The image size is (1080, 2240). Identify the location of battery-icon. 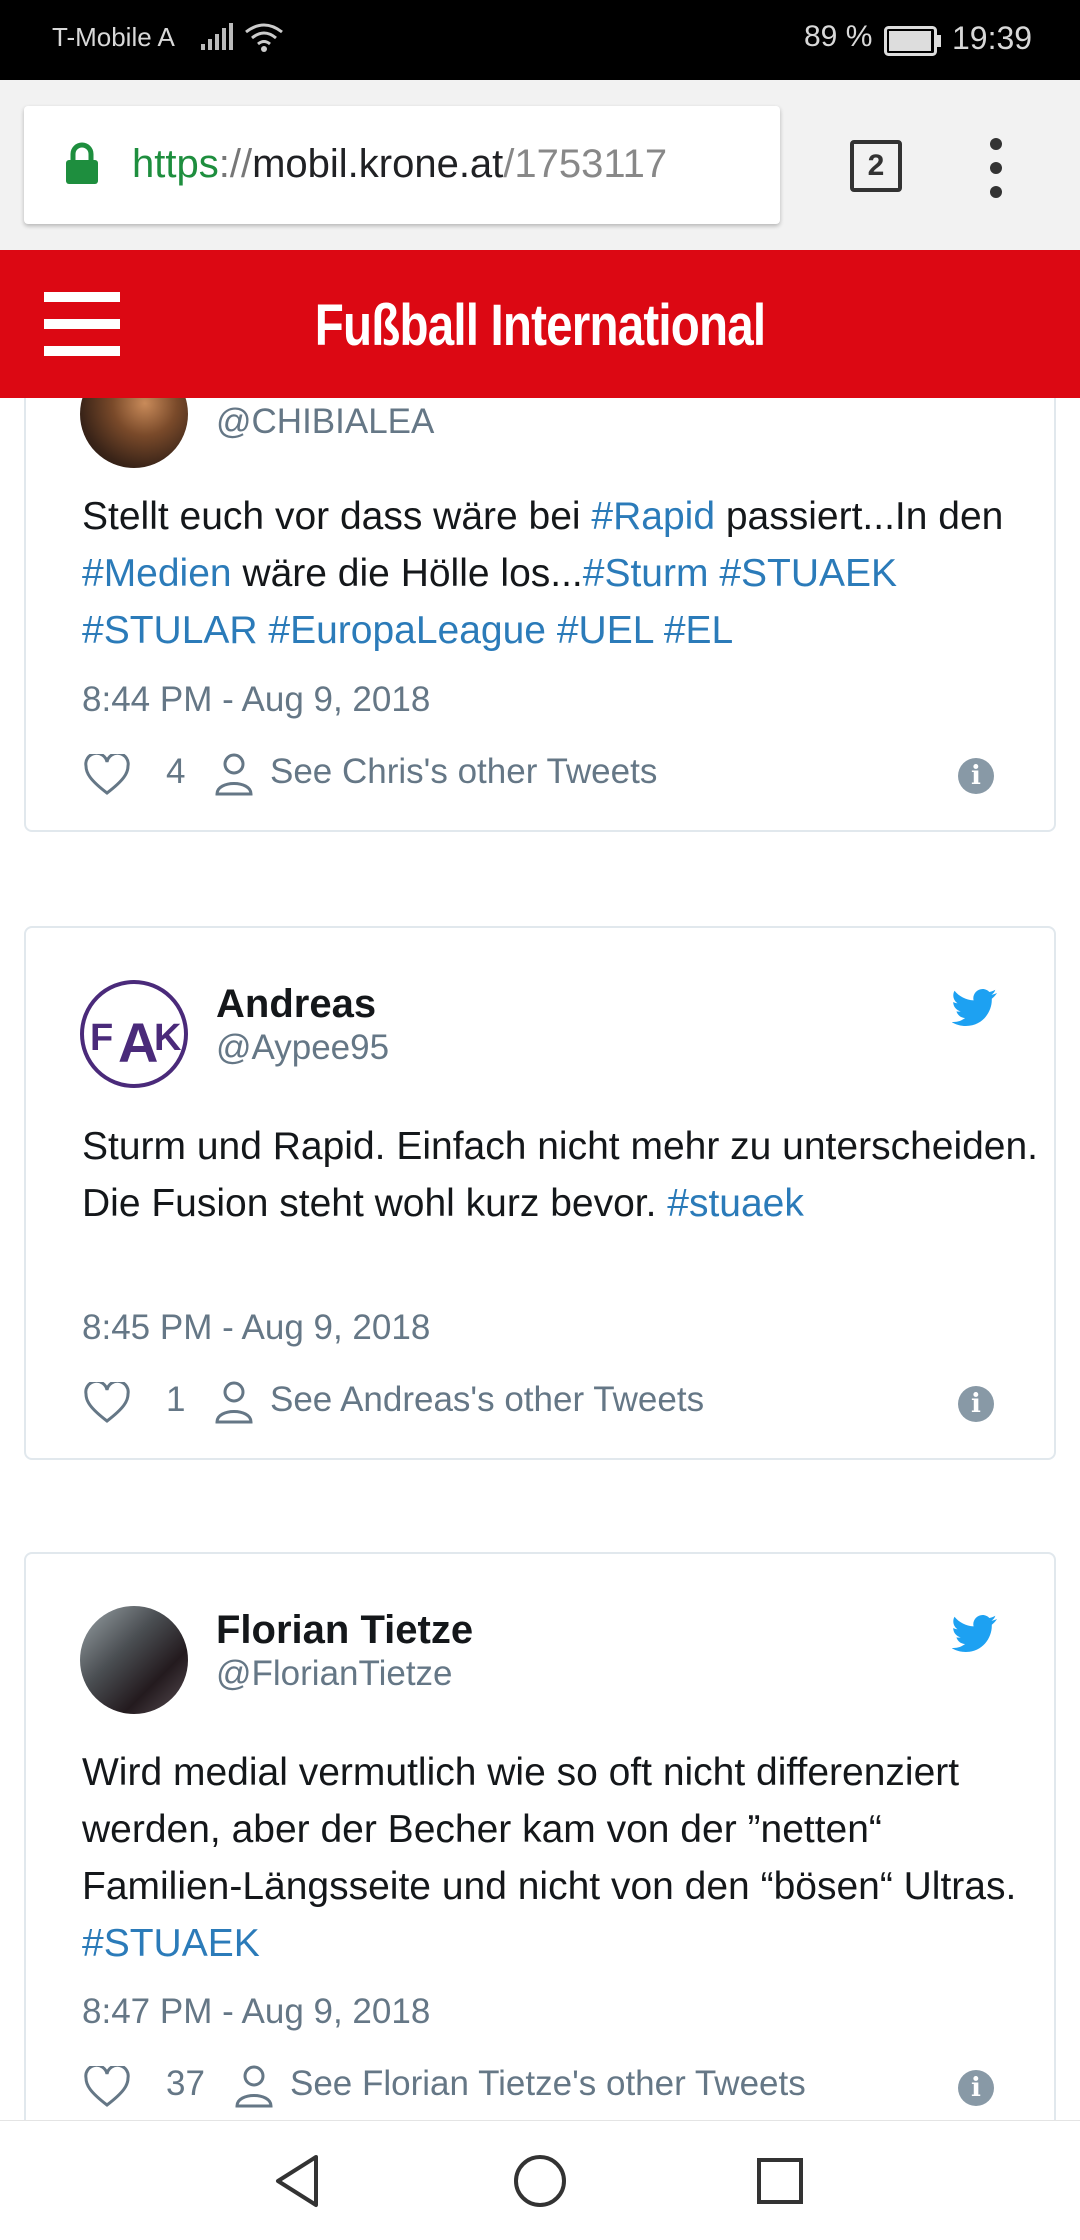
(912, 41).